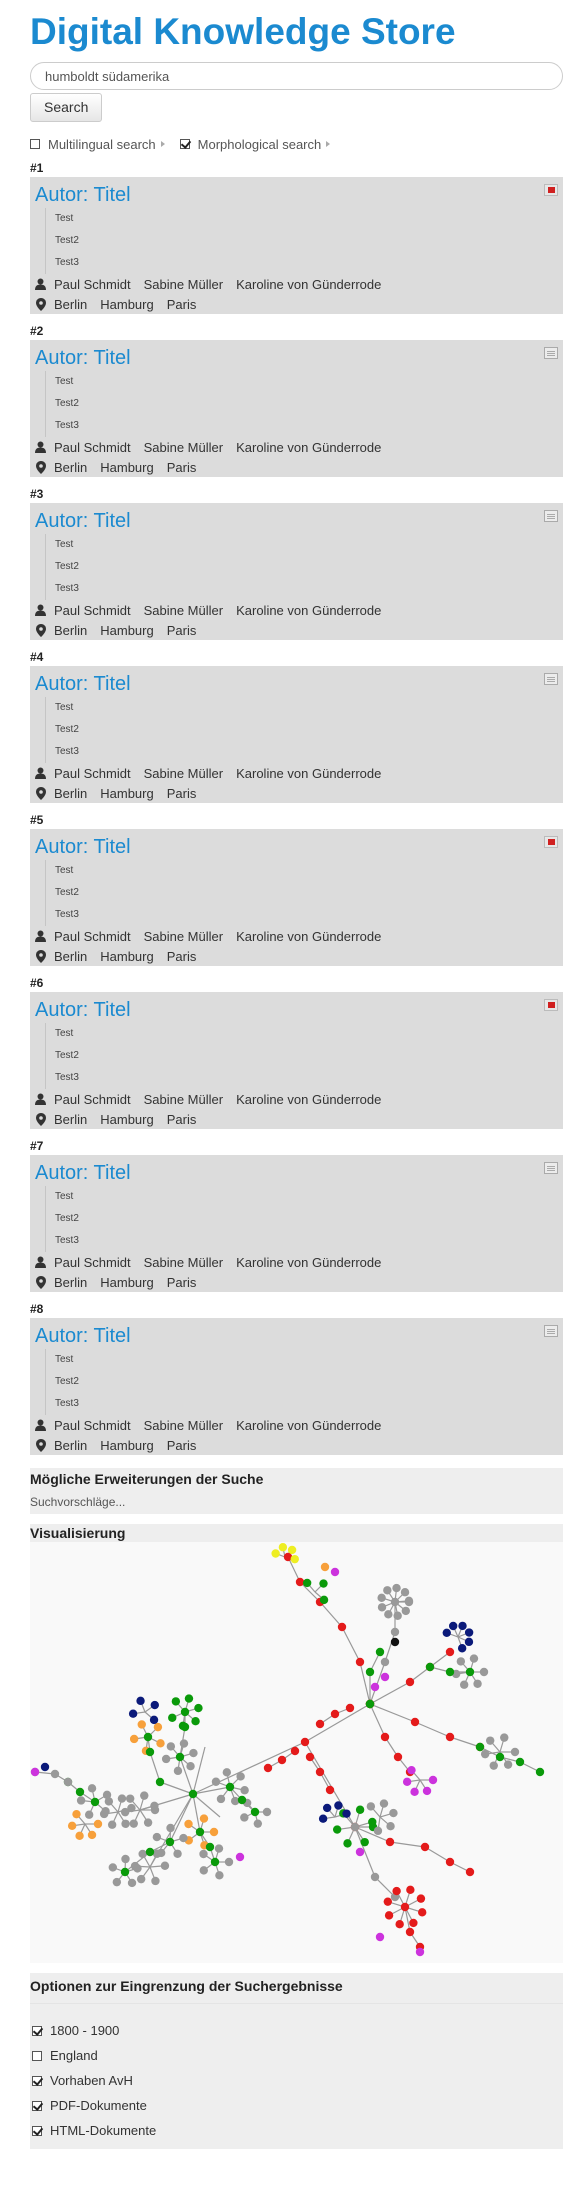 The width and height of the screenshot is (578, 2209). What do you see at coordinates (185, 144) in the screenshot?
I see `morphological-checkbox` at bounding box center [185, 144].